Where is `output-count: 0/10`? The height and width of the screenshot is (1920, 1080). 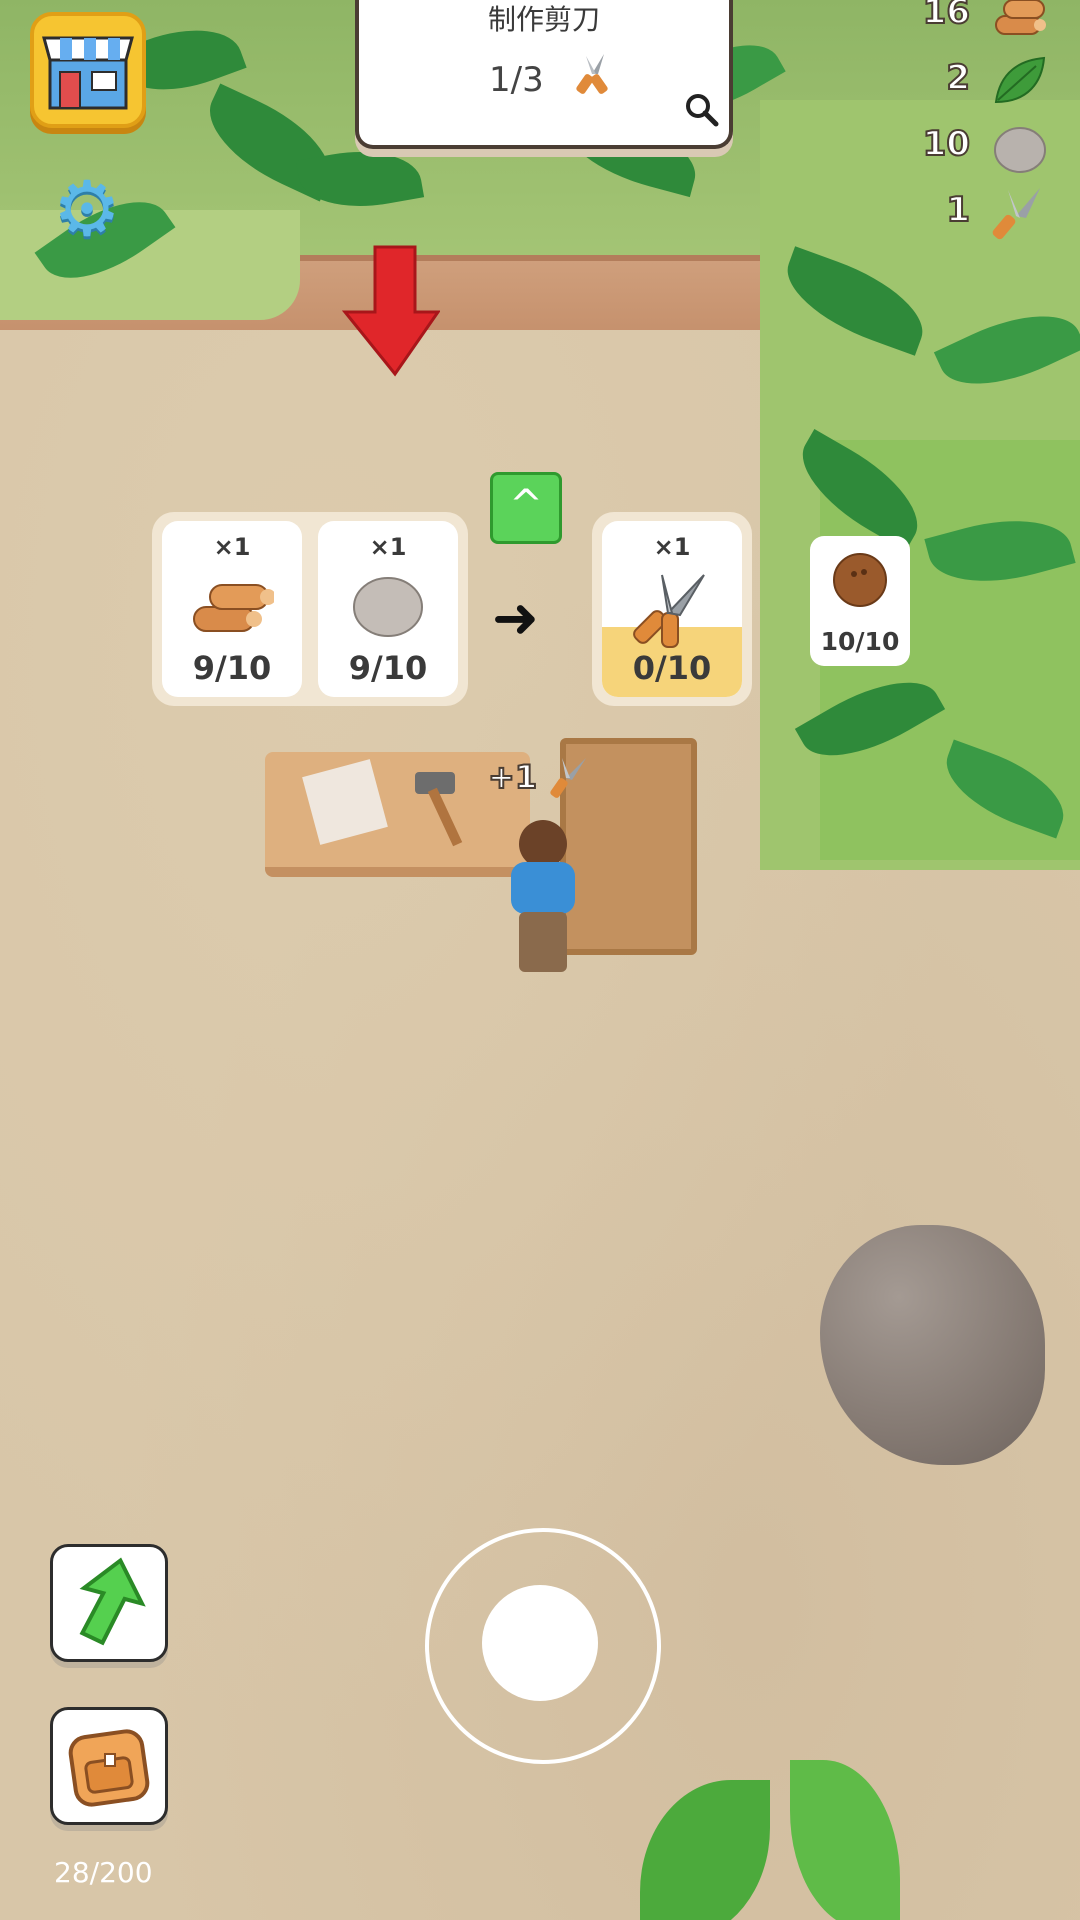 output-count: 0/10 is located at coordinates (672, 668).